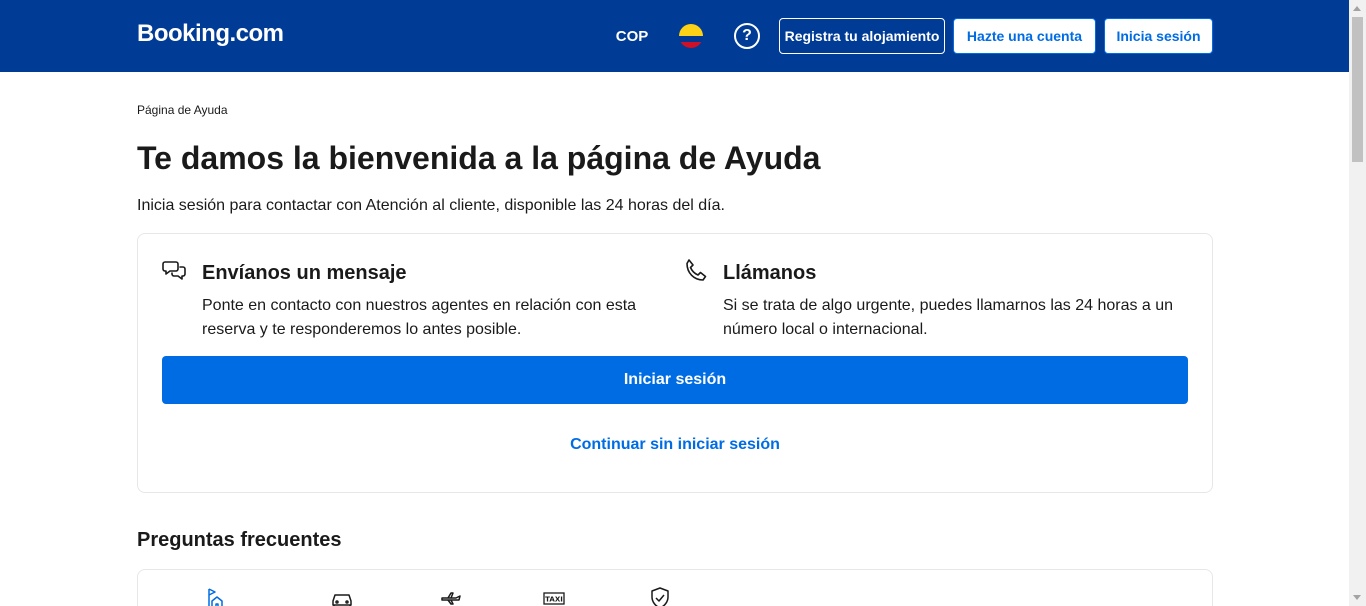 The height and width of the screenshot is (606, 1366). What do you see at coordinates (862, 36) in the screenshot?
I see `list-property-button: Registra tu alojamiento` at bounding box center [862, 36].